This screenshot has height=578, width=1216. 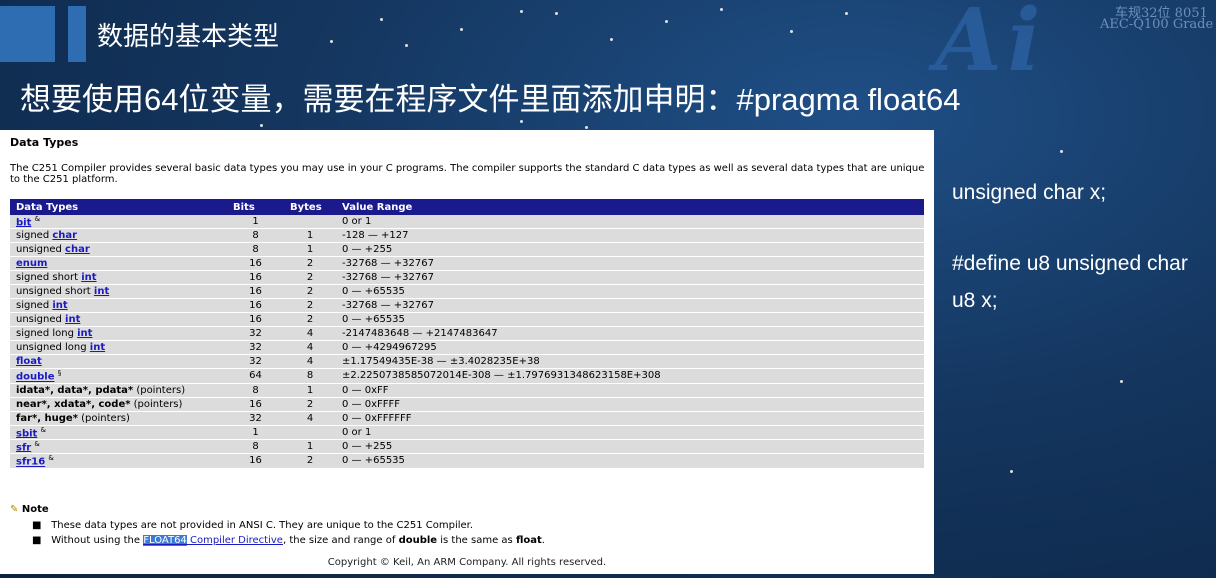 What do you see at coordinates (630, 334) in the screenshot?
I see `cell-value-range: -2147483648 — +2147483647` at bounding box center [630, 334].